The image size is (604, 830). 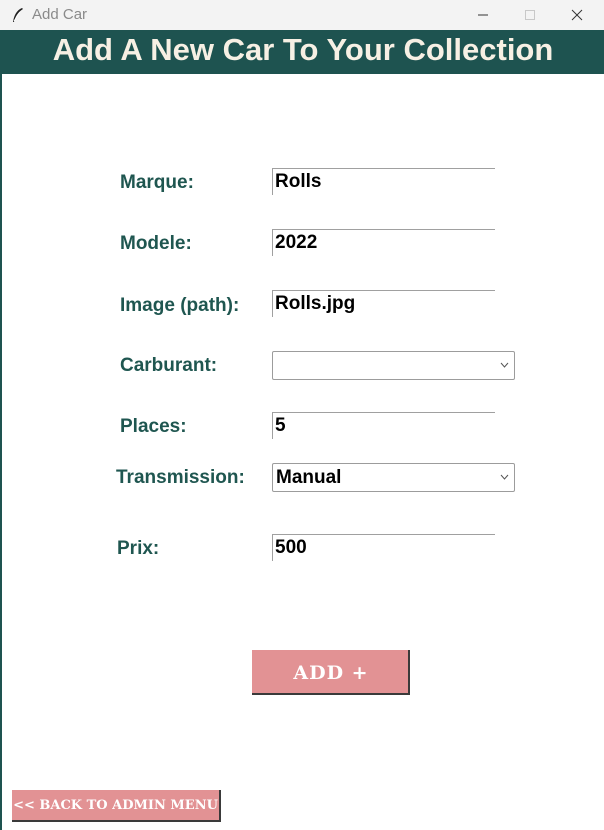 I want to click on page-title: Add A New Car To Your Collection, so click(x=303, y=49).